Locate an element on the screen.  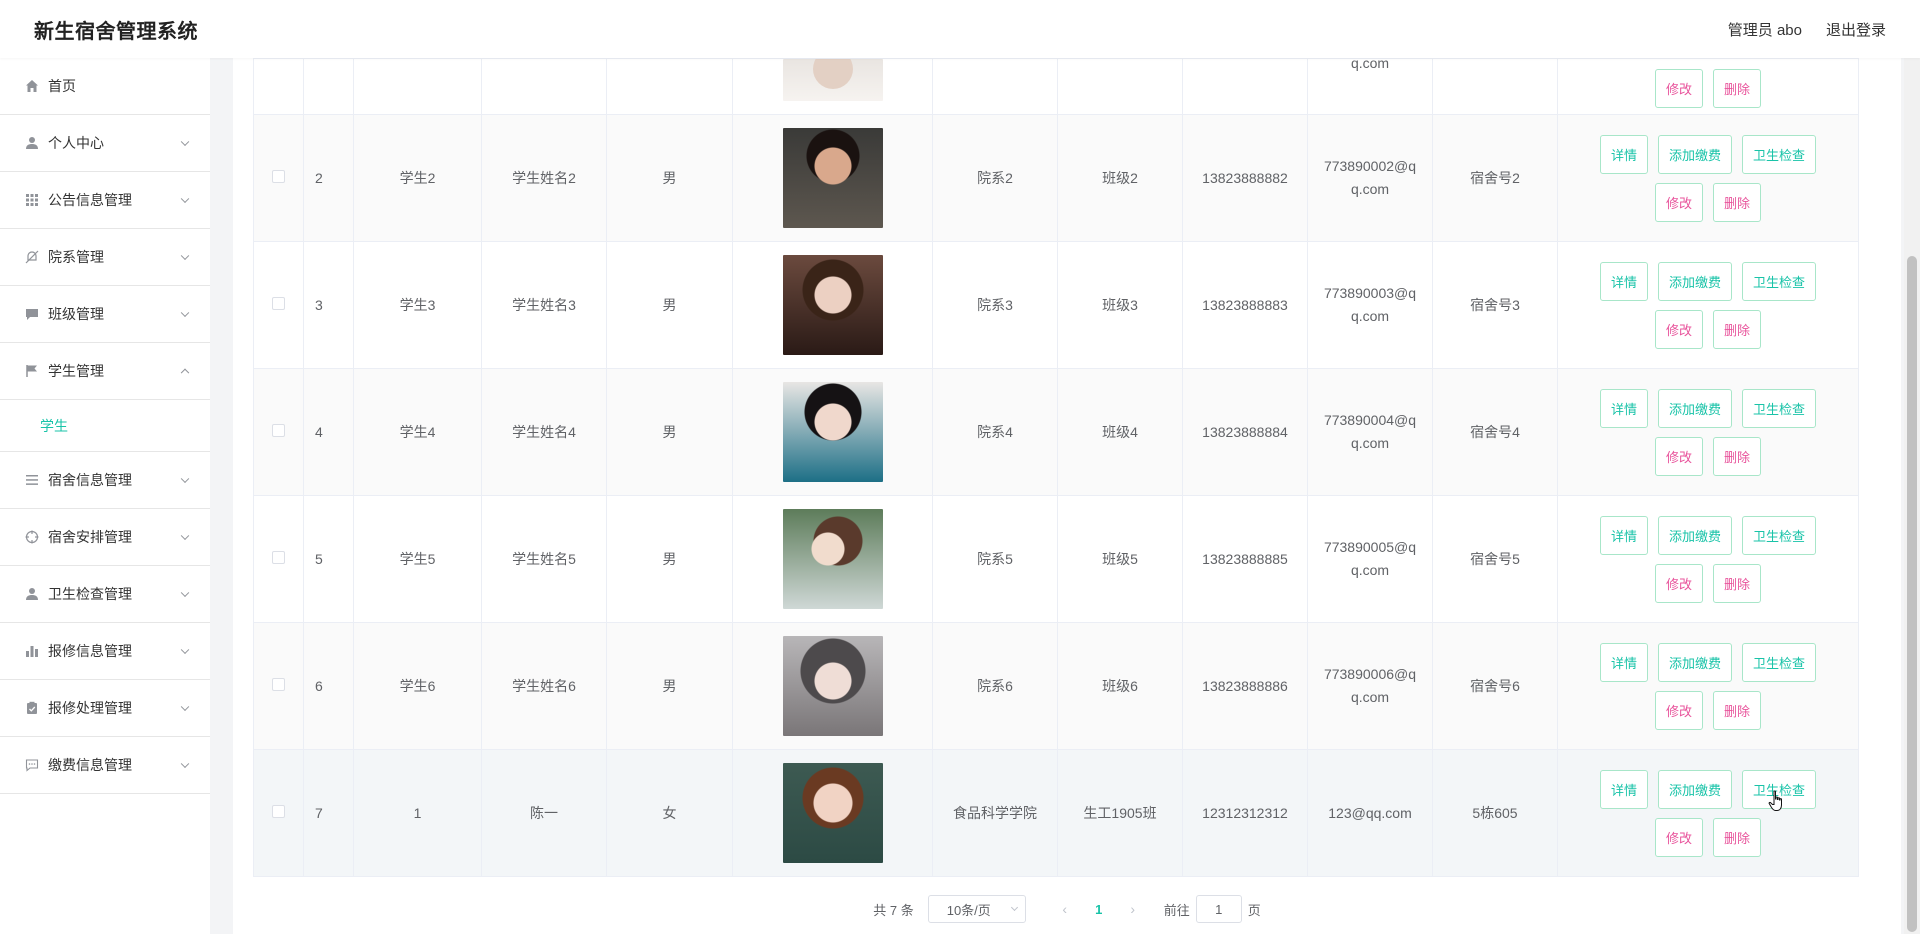
cell-account: 学生3 is located at coordinates (417, 305).